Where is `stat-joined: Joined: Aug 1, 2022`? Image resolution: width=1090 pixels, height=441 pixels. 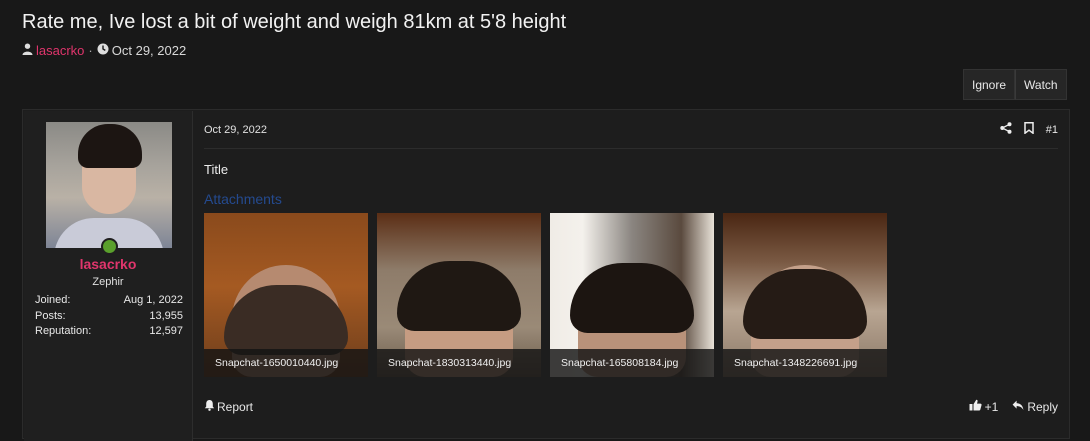
stat-joined: Joined: Aug 1, 2022 is located at coordinates (109, 301).